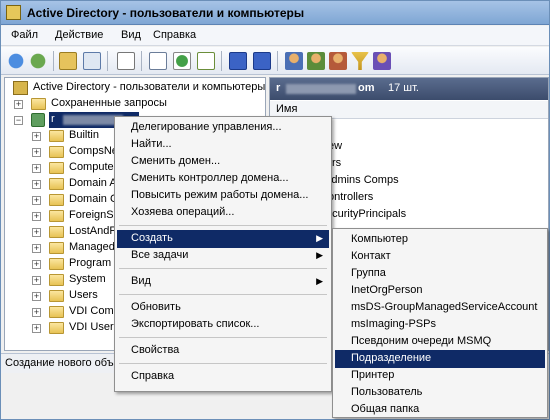 This screenshot has height=420, width=550. Describe the element at coordinates (382, 61) in the screenshot. I see `add-to-group-icon` at that location.